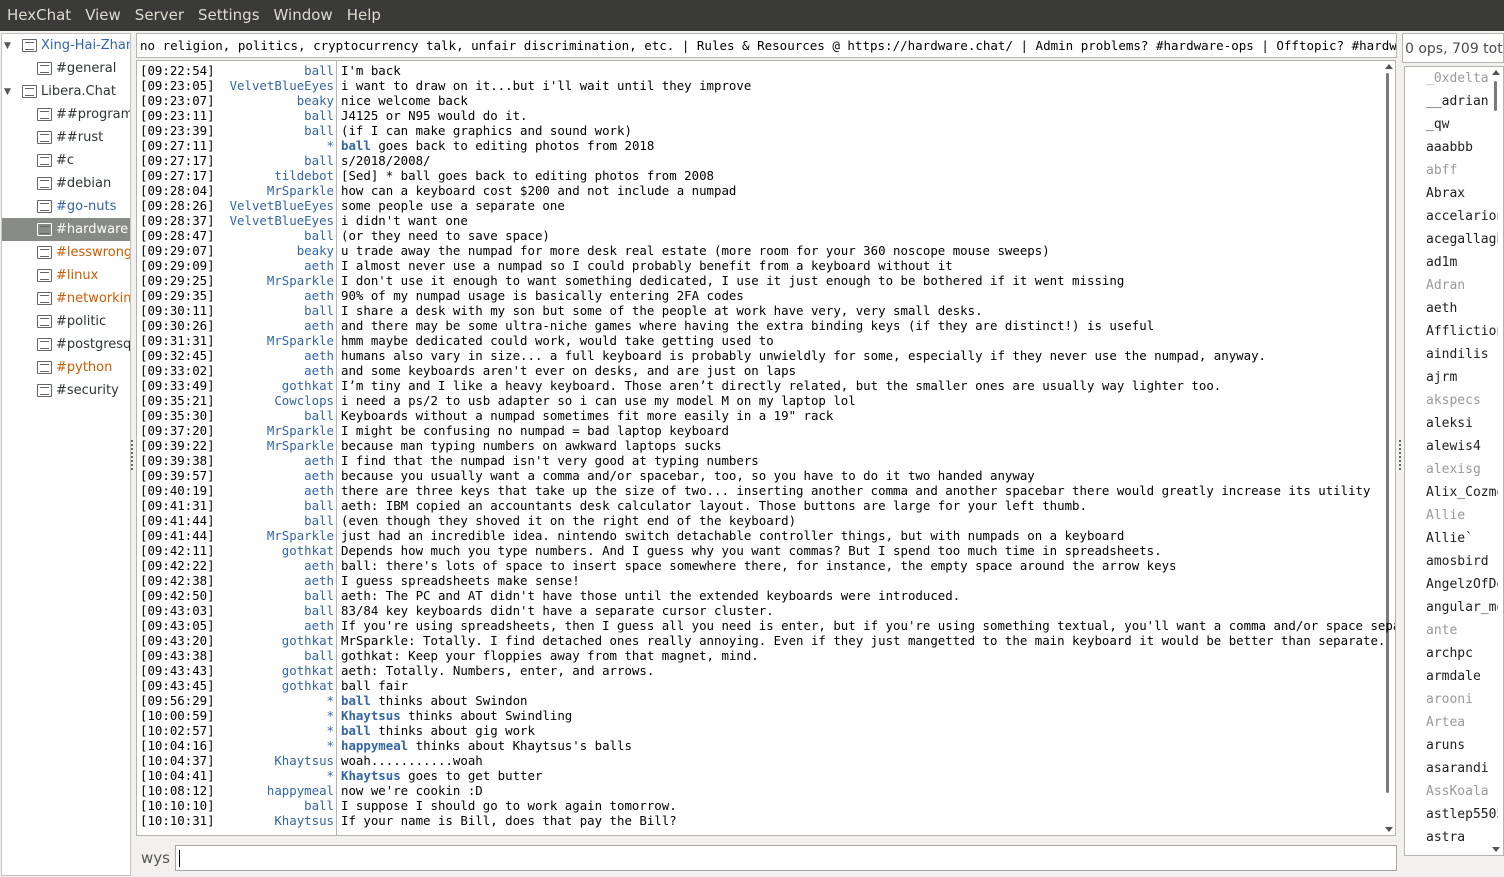 Image resolution: width=1504 pixels, height=877 pixels. Describe the element at coordinates (1462, 837) in the screenshot. I see `user-entry: astra` at that location.